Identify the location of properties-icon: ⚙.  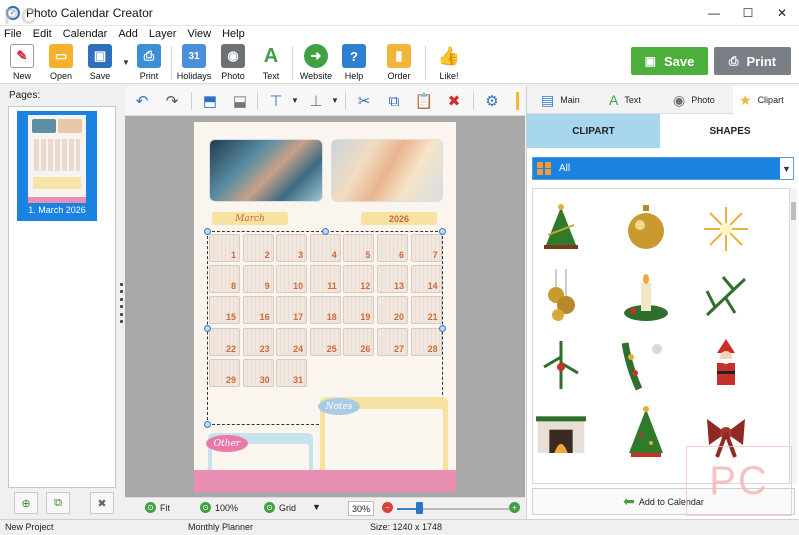
(492, 101).